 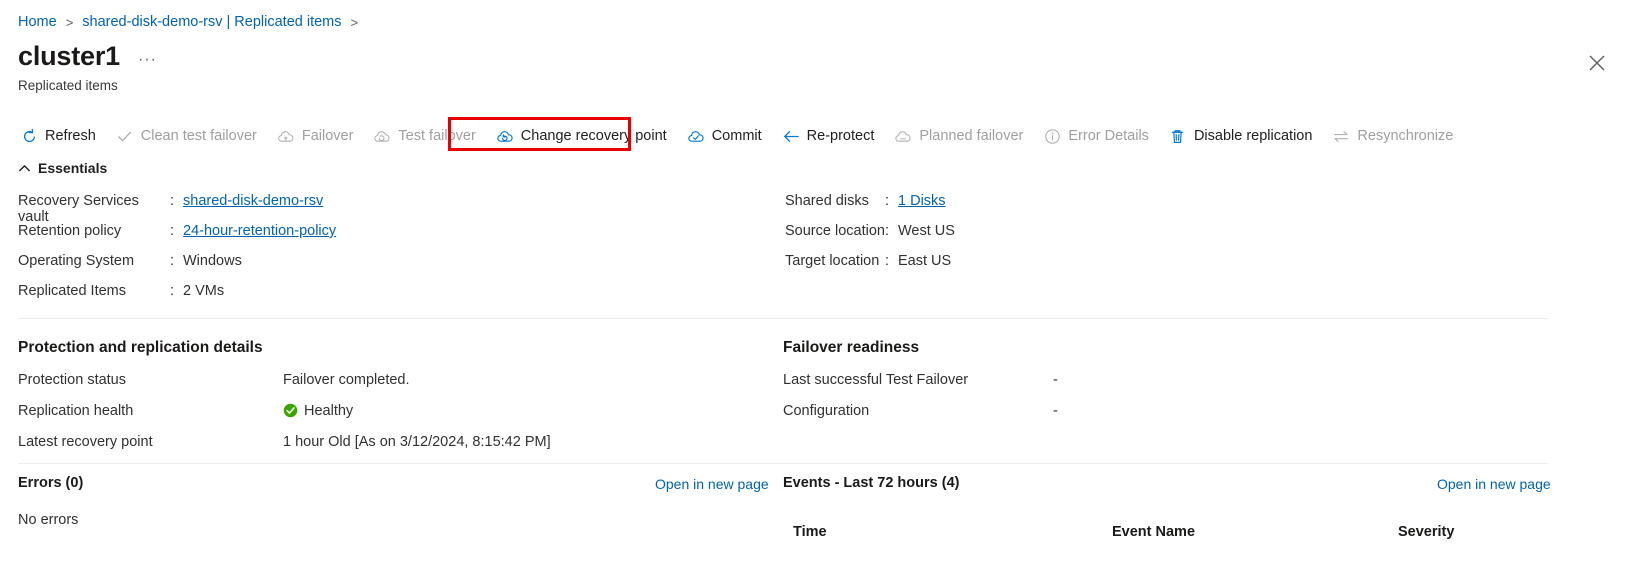 I want to click on info-circle-icon, so click(x=1052, y=136).